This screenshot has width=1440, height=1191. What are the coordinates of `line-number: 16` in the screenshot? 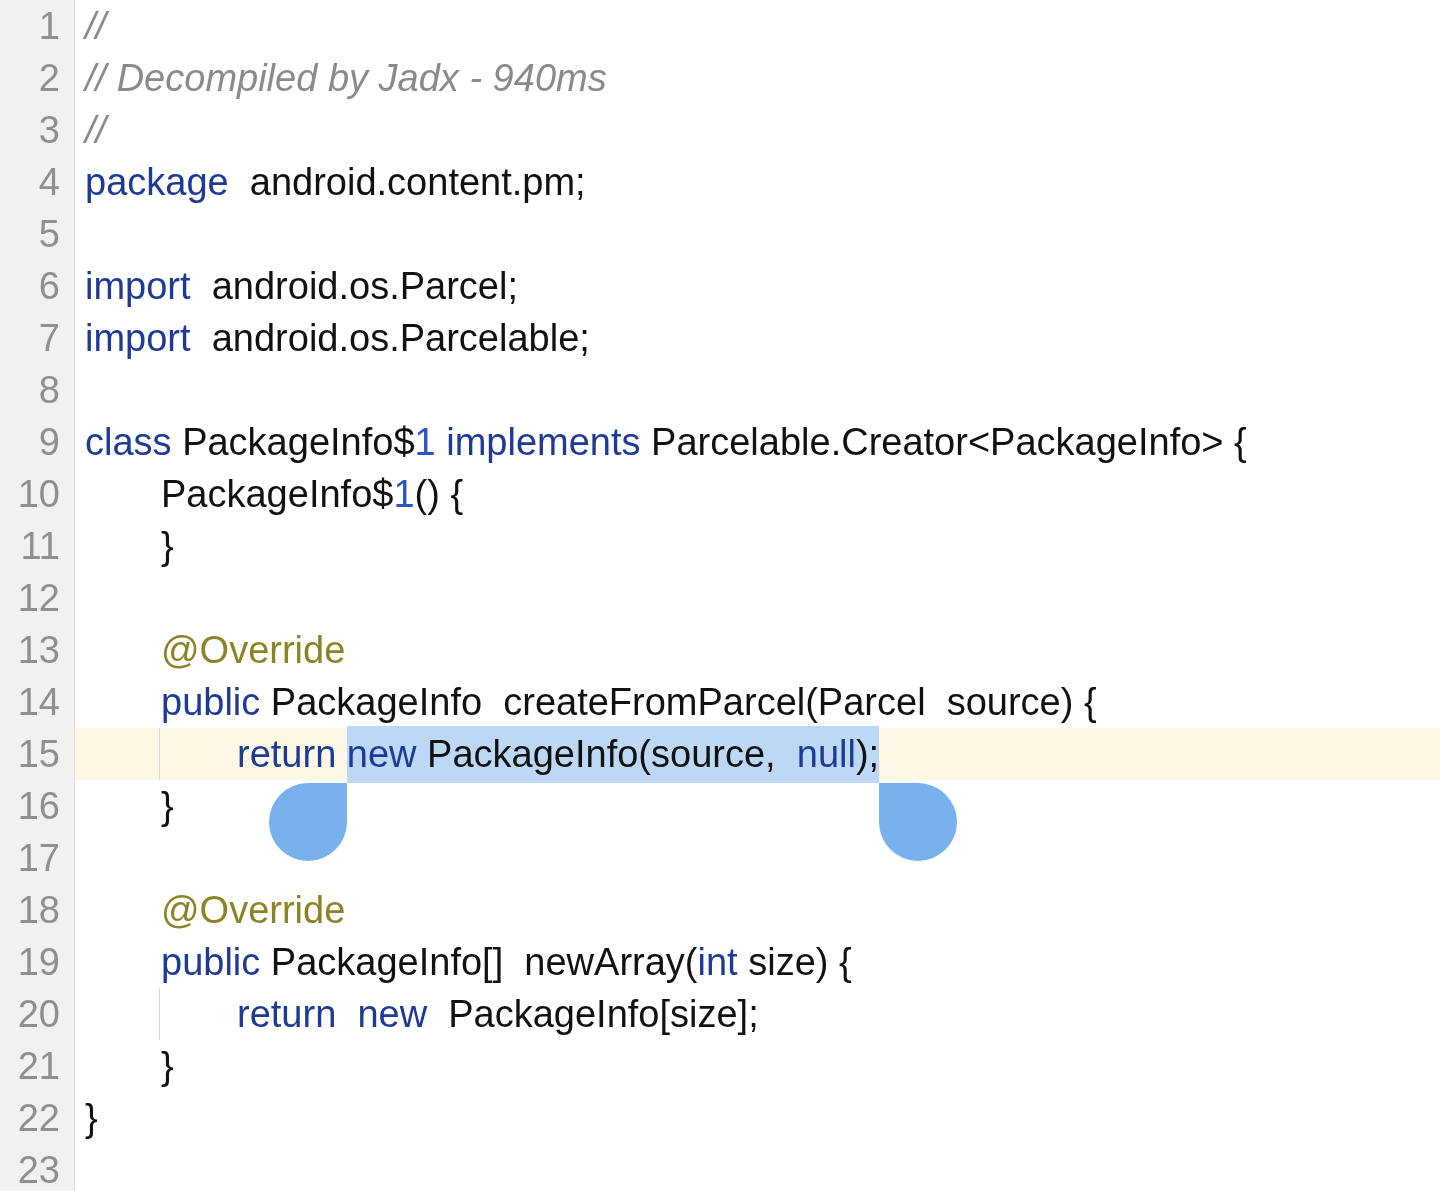 It's located at (38, 806).